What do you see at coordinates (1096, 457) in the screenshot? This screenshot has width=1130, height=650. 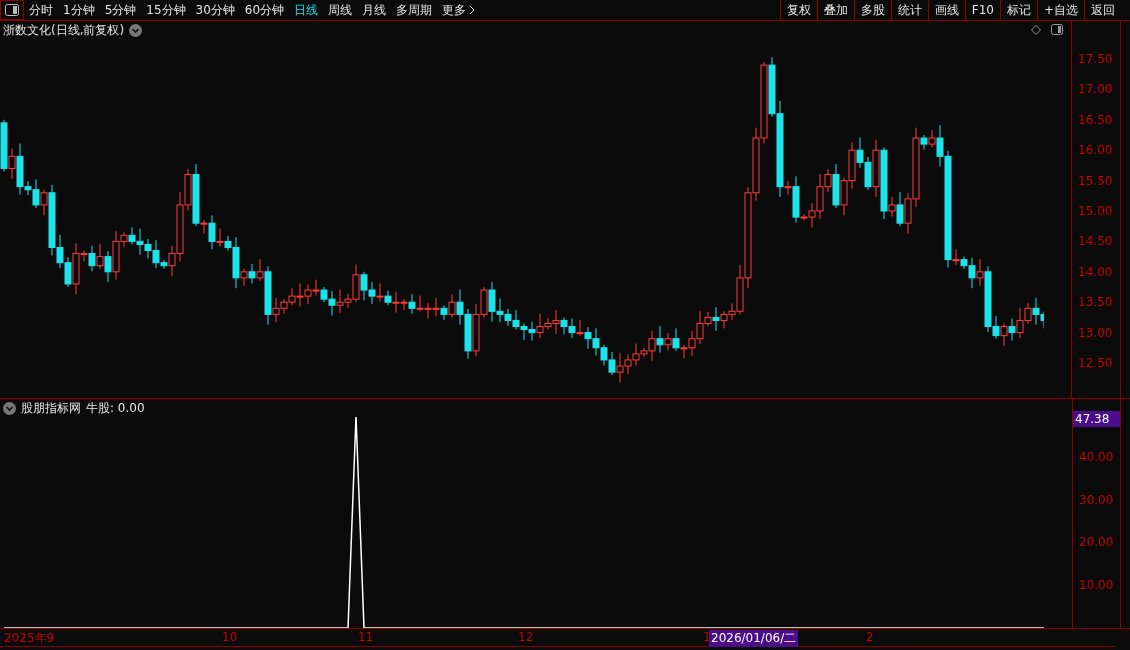 I see `axis-label: 40.00` at bounding box center [1096, 457].